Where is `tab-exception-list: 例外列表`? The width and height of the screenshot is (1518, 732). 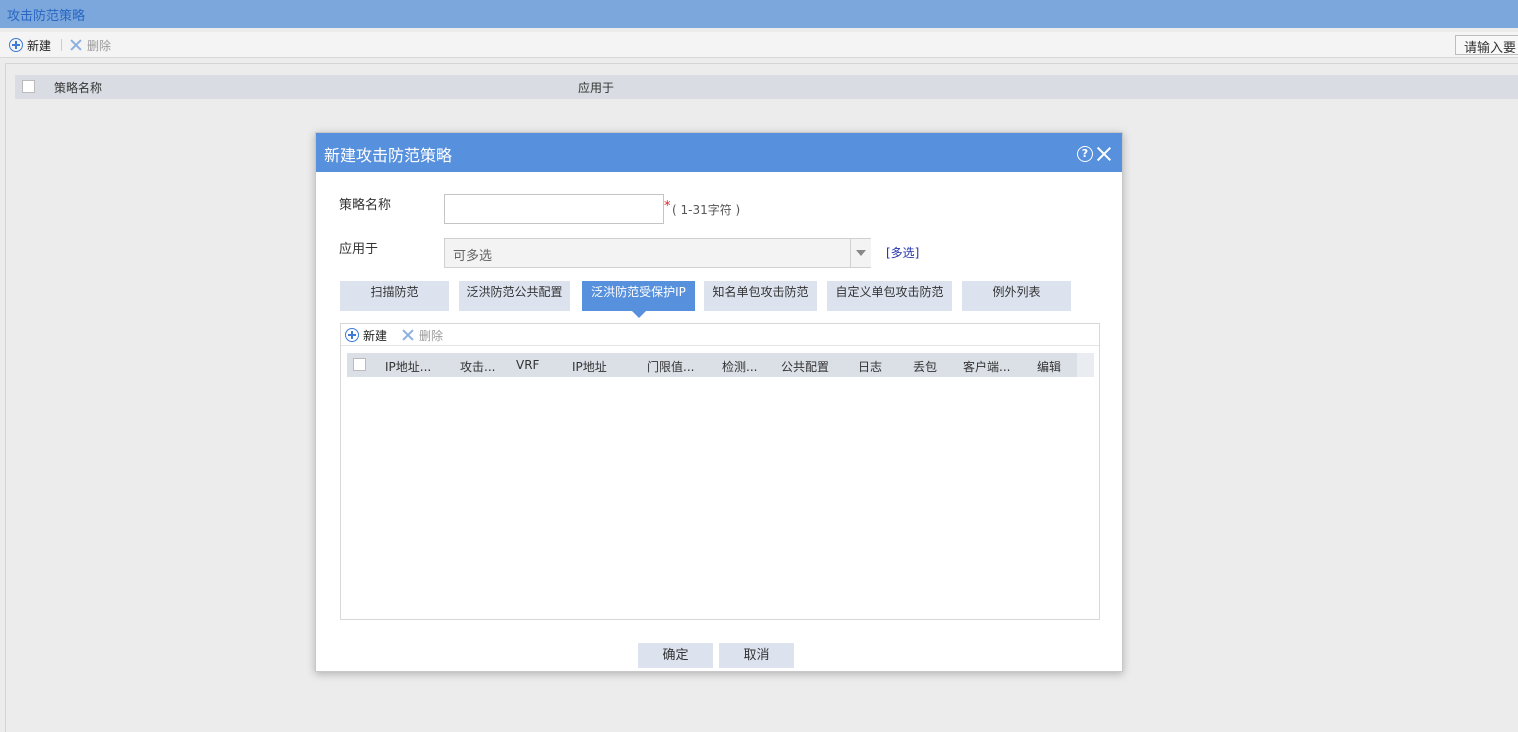 tab-exception-list: 例外列表 is located at coordinates (1016, 296).